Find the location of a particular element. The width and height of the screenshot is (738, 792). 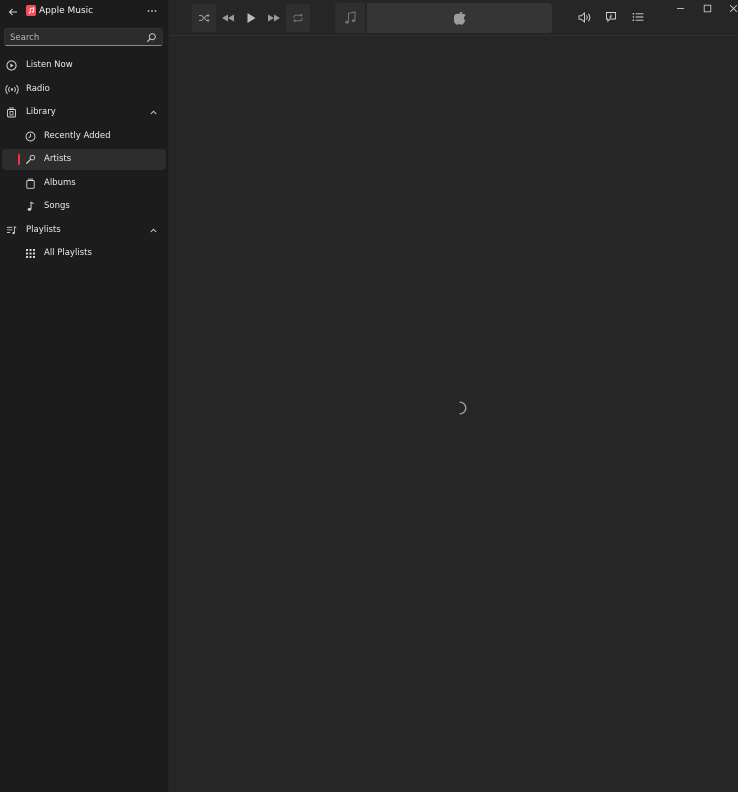

sidebar-item-listen-now: Listen Now is located at coordinates (83, 65).